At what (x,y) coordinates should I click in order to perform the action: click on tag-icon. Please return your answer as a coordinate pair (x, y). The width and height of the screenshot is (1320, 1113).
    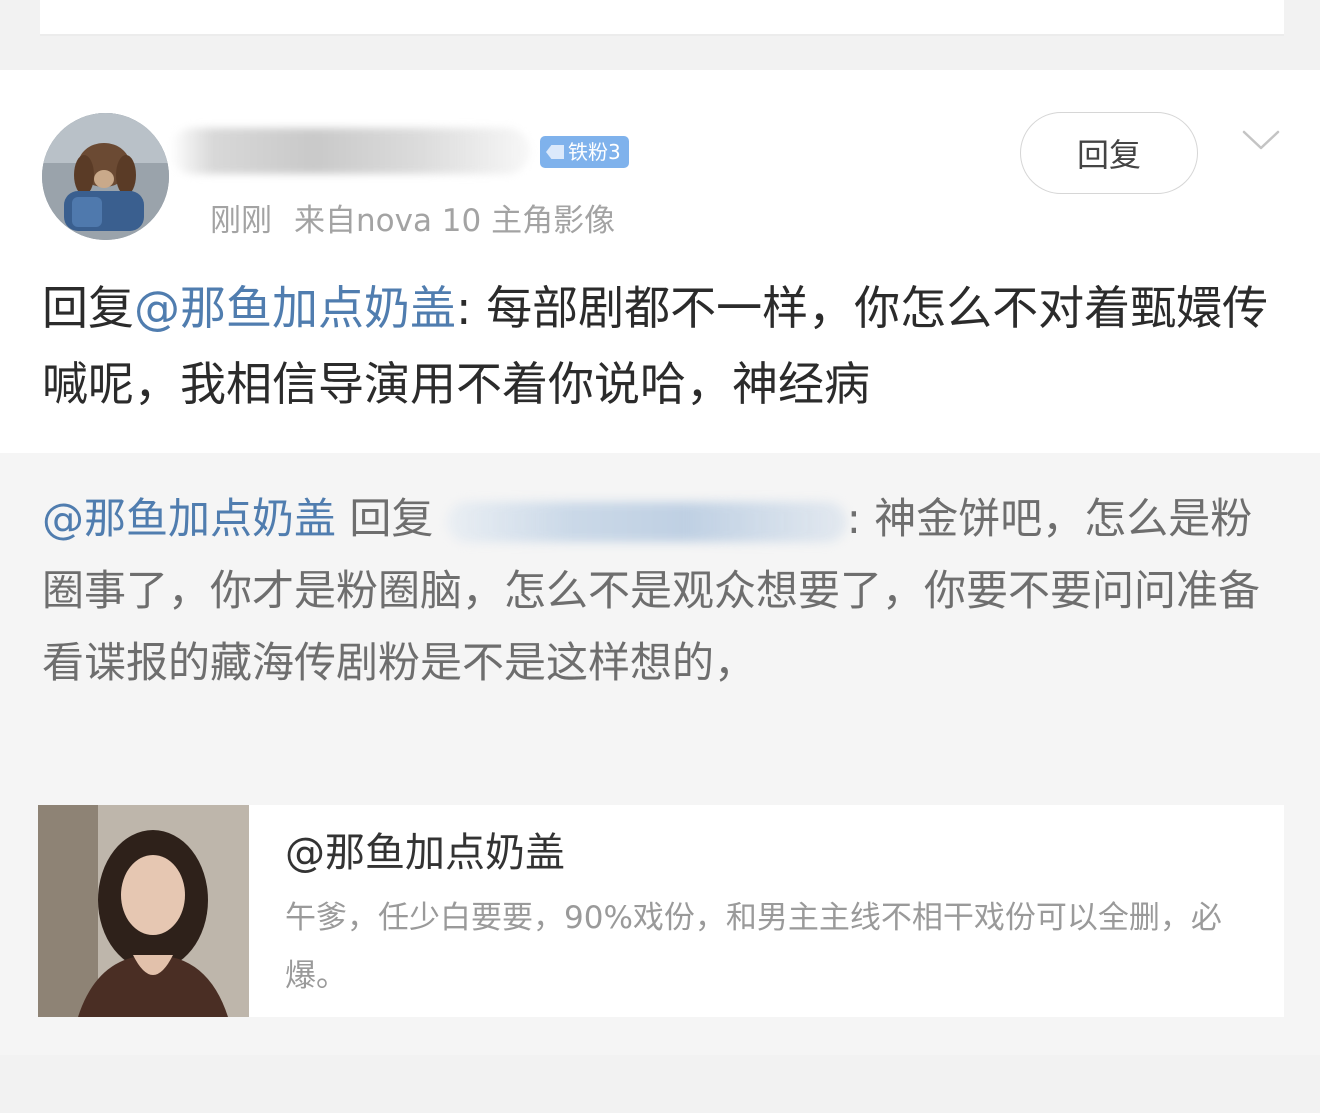
    Looking at the image, I should click on (555, 152).